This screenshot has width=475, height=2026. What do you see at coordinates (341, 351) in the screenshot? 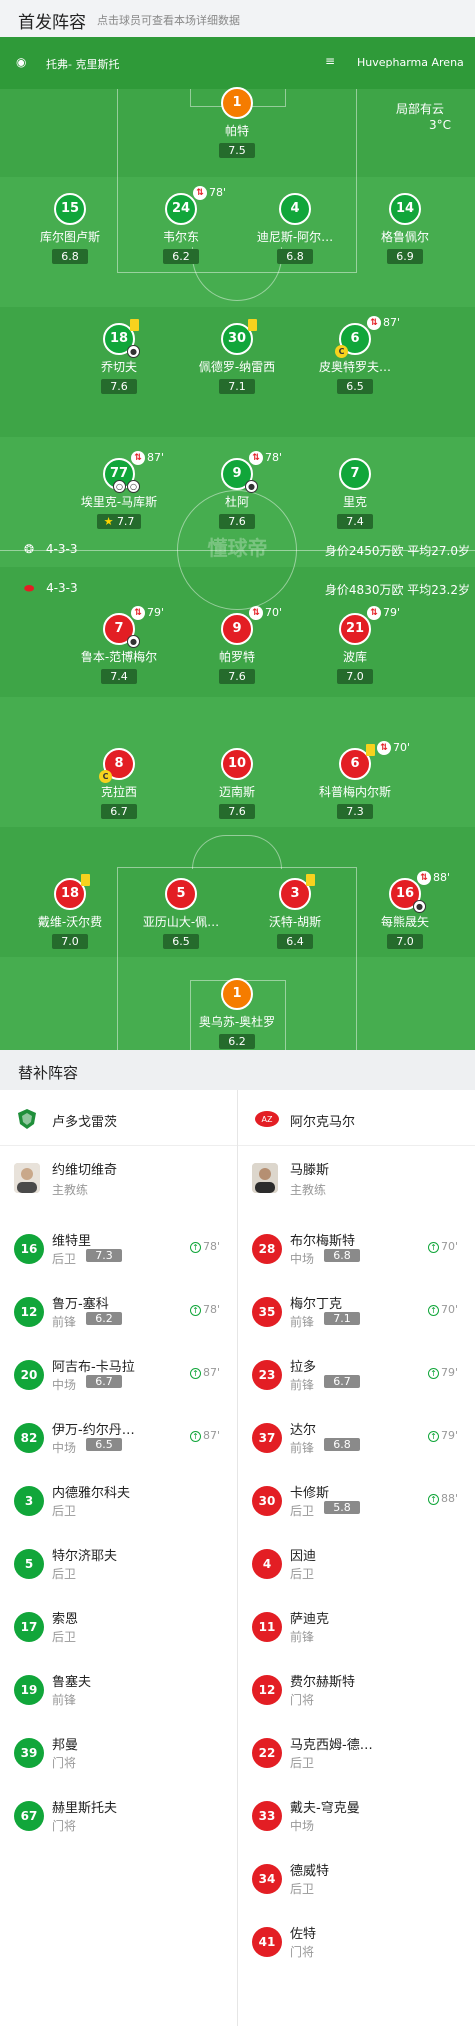
I see `captain-icon: C` at bounding box center [341, 351].